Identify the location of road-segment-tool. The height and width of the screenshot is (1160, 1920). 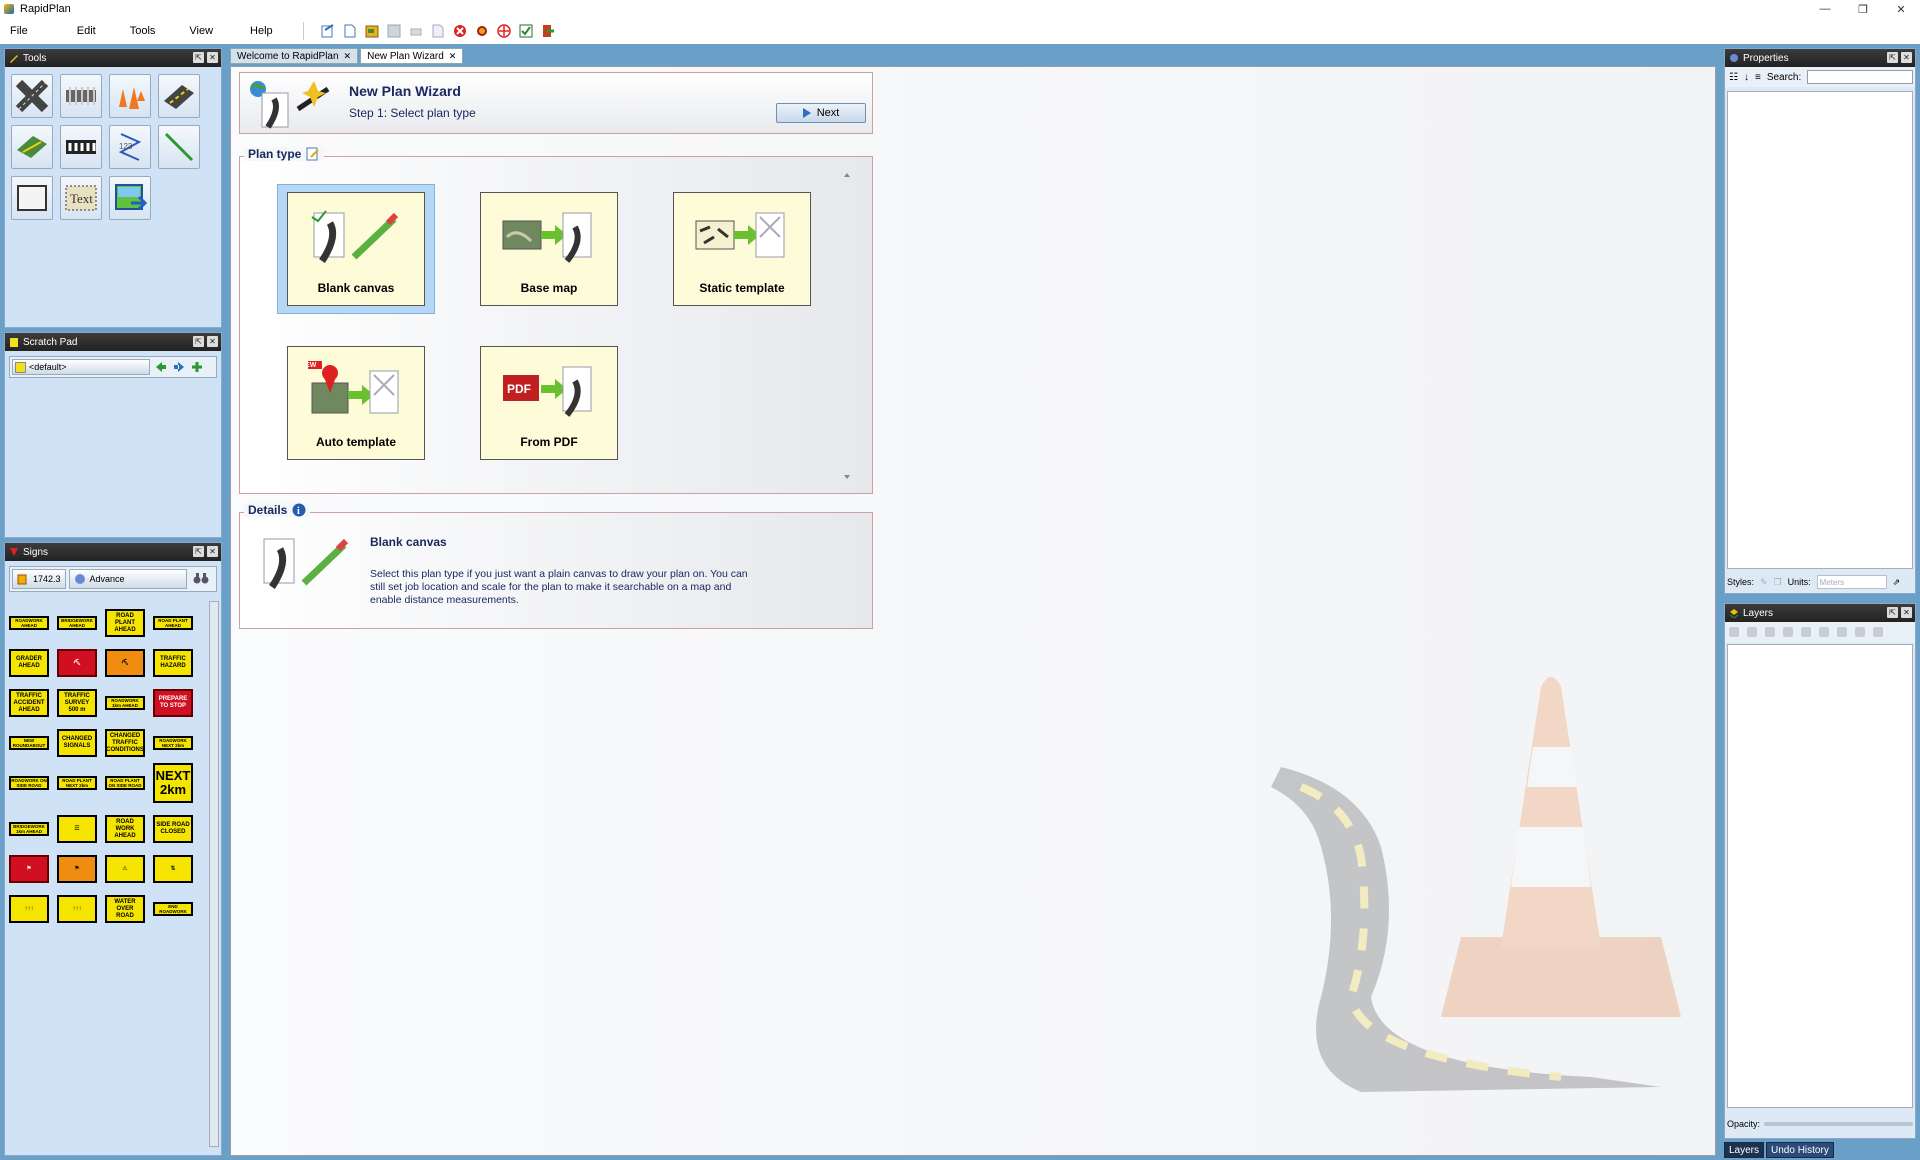
(179, 96).